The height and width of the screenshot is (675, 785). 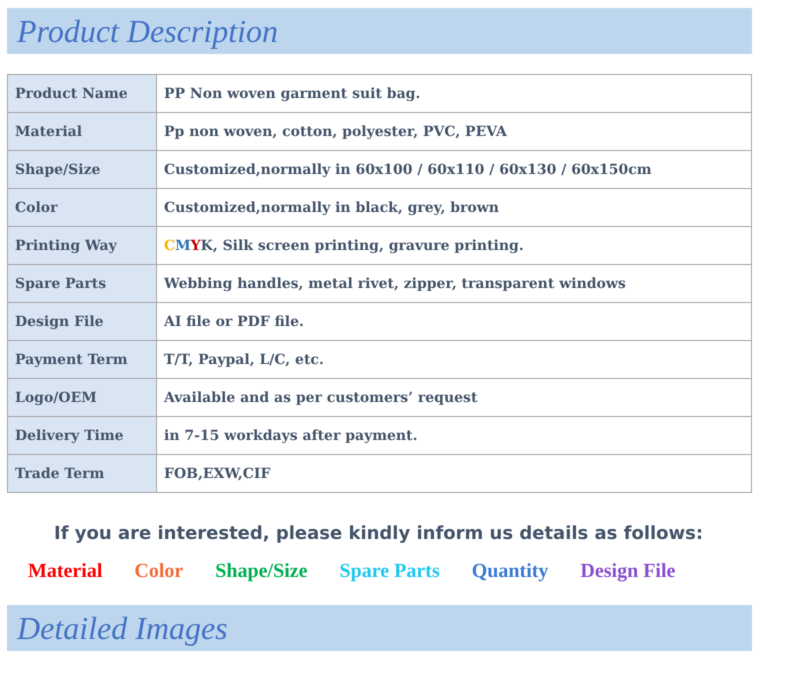 I want to click on table-cell: Shape/Size, so click(x=82, y=169).